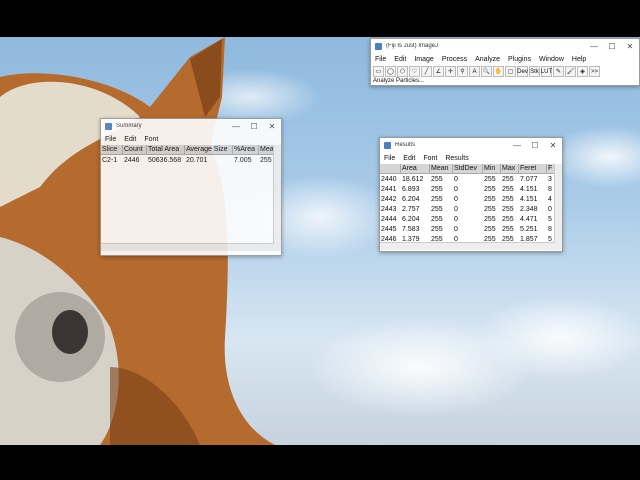  What do you see at coordinates (498, 71) in the screenshot?
I see `hand-tool-icon: ✋` at bounding box center [498, 71].